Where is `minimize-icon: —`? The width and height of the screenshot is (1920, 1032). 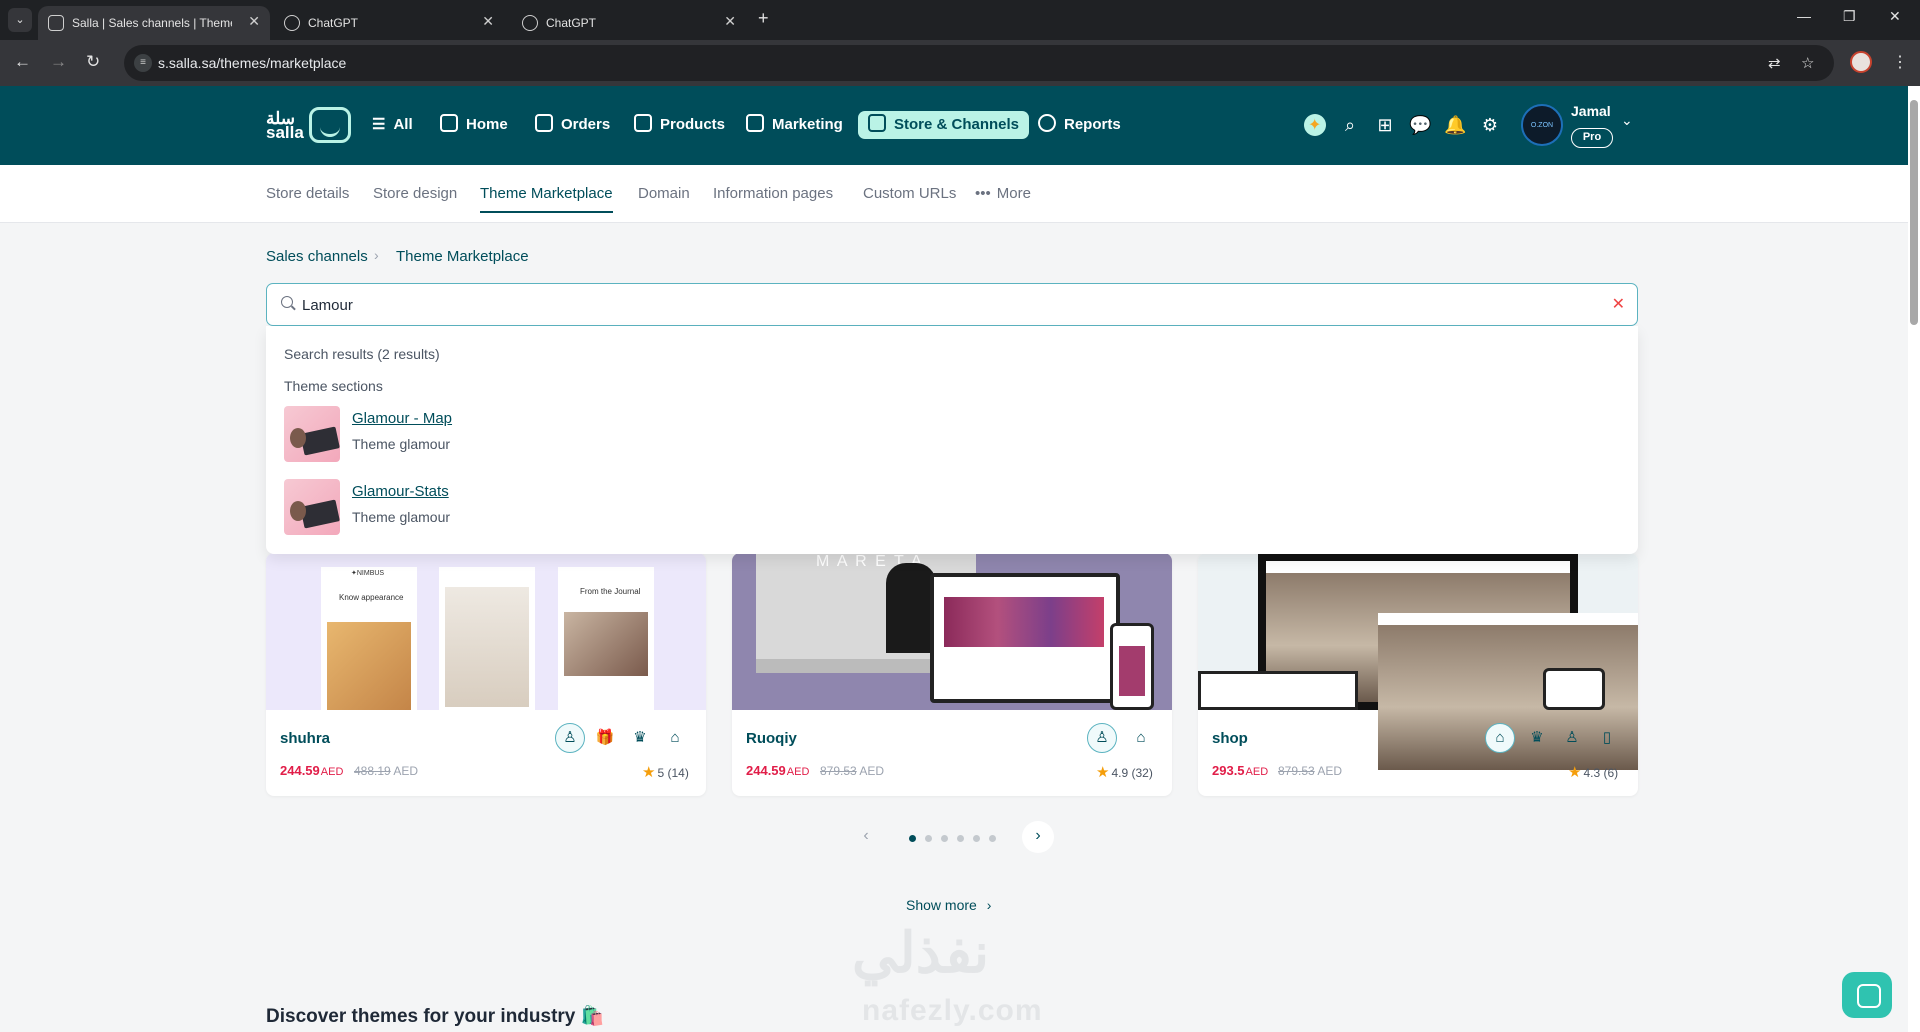 minimize-icon: — is located at coordinates (1804, 16).